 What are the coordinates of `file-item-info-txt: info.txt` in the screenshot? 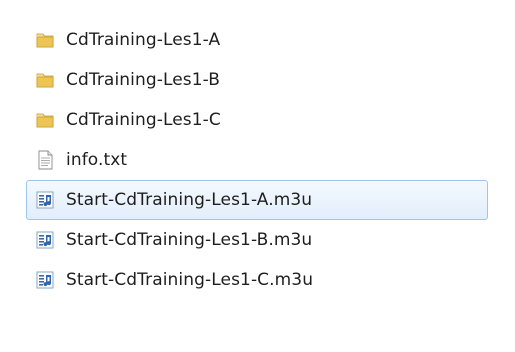 It's located at (266, 160).